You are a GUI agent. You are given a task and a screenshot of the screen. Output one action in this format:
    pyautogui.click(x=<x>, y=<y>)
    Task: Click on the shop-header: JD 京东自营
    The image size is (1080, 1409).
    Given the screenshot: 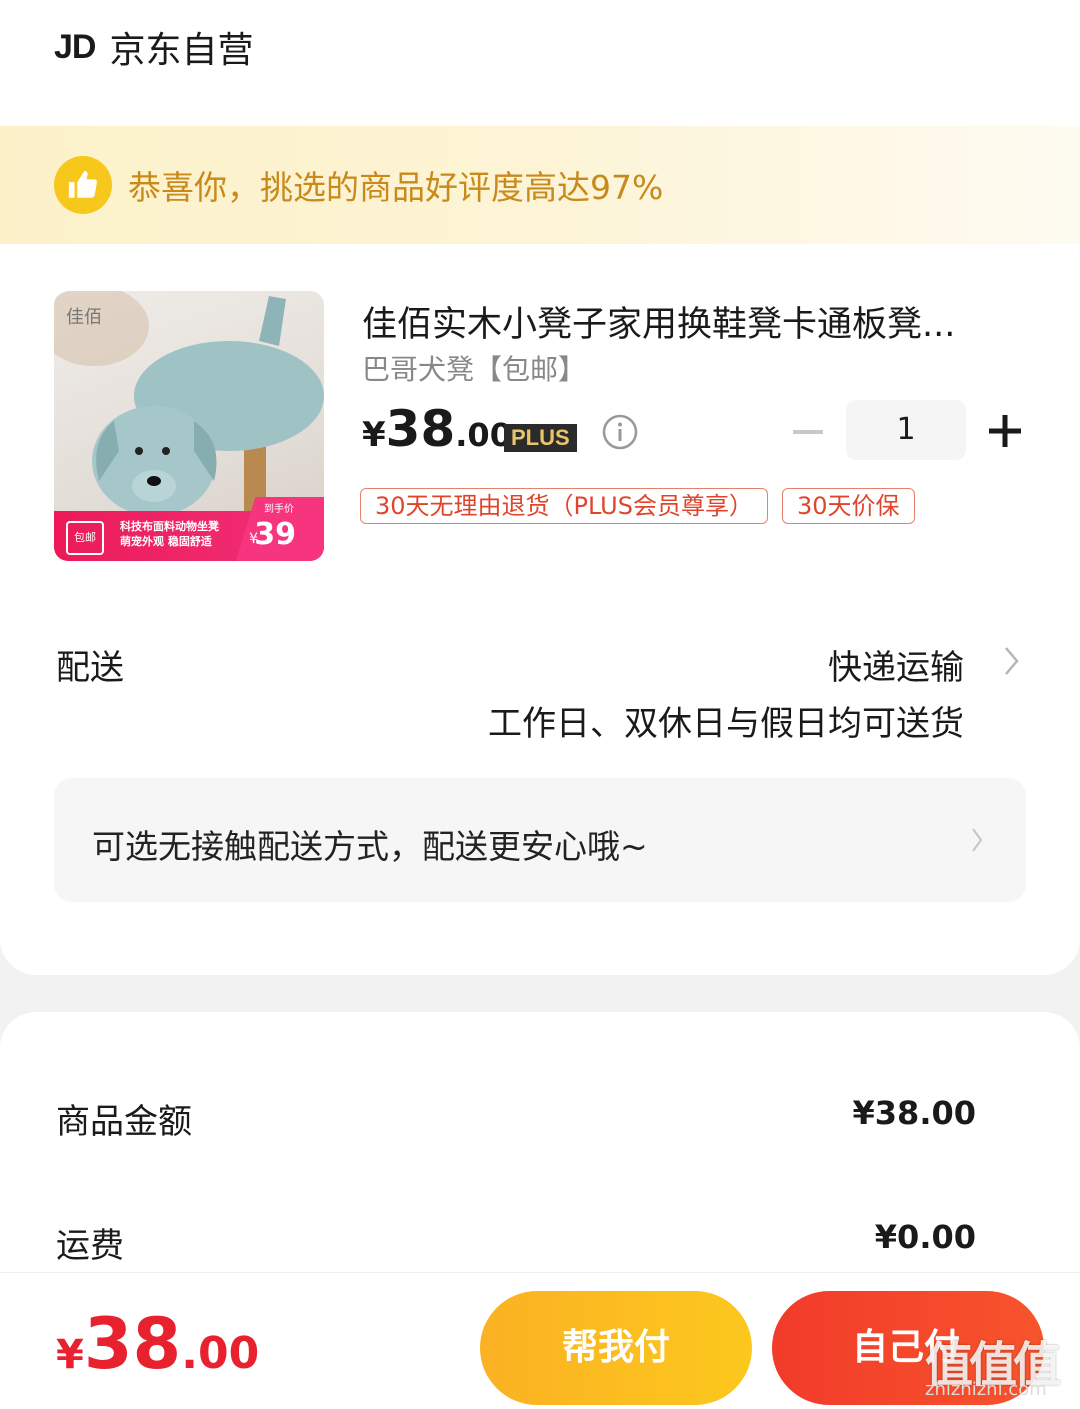 What is the action you would take?
    pyautogui.click(x=153, y=47)
    